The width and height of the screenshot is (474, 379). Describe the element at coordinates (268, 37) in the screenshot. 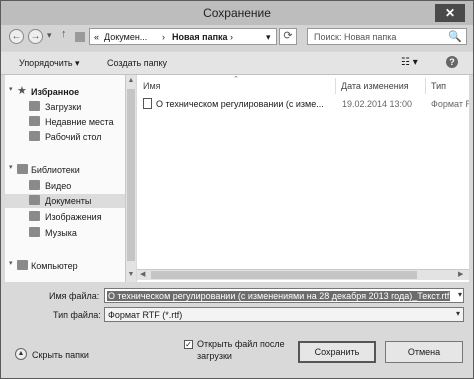

I see `address-dropdown-icon: ▾` at that location.